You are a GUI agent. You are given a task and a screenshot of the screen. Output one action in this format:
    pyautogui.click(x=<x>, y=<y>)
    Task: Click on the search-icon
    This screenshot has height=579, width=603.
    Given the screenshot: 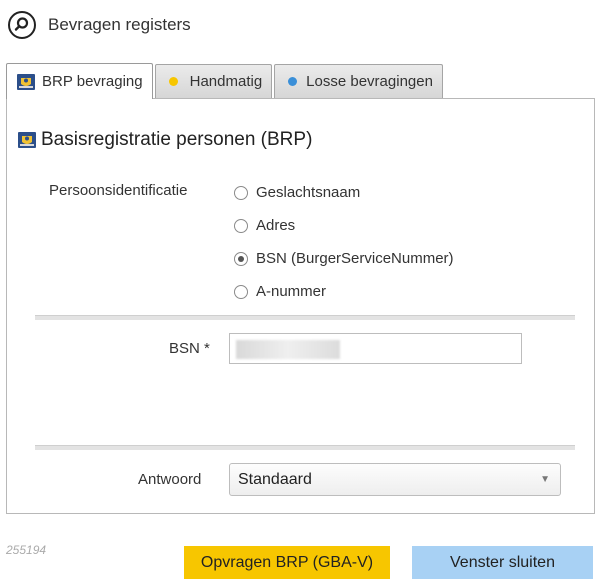 What is the action you would take?
    pyautogui.click(x=22, y=25)
    